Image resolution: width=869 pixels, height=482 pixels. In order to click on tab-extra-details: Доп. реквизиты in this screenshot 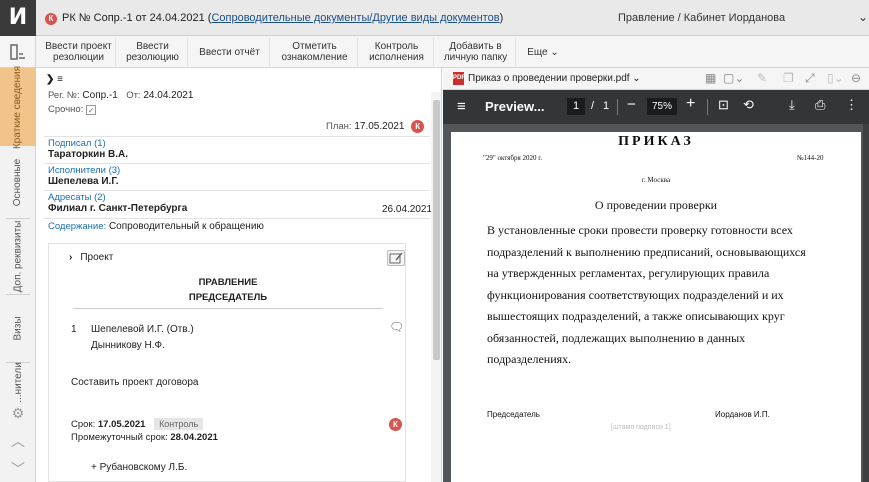, I will do `click(18, 256)`.